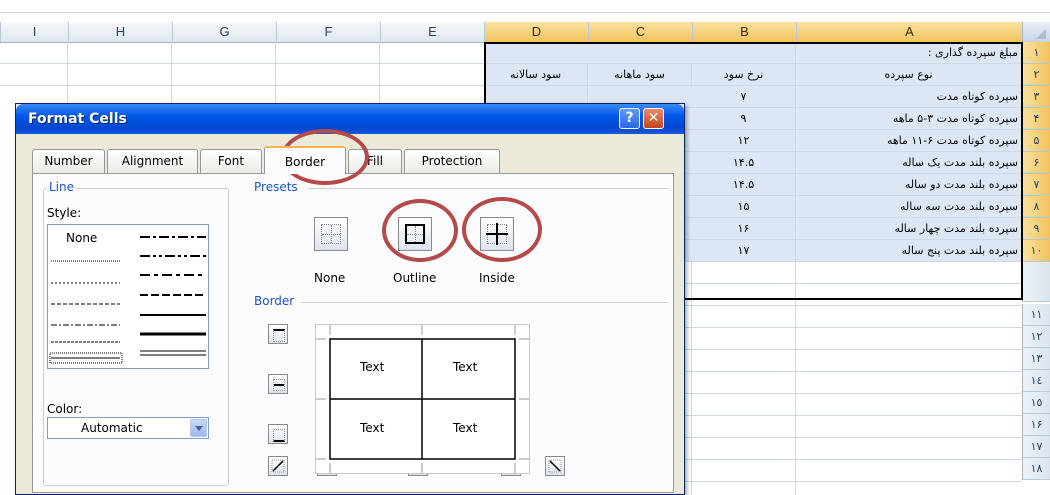  I want to click on cell-type: سپرده کوتاه مدت ٣-۵ ماهه, so click(909, 119).